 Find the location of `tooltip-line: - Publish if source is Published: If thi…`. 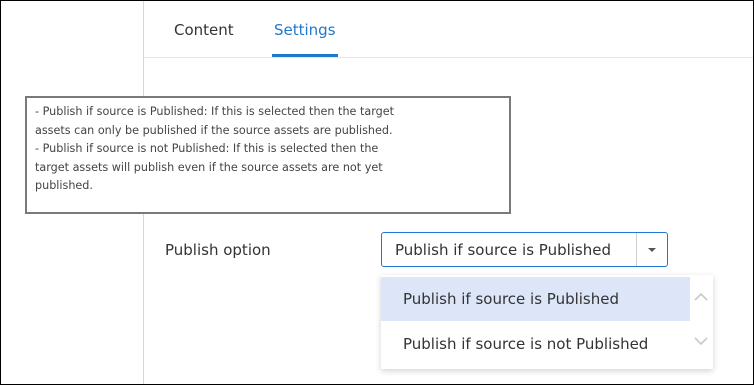

tooltip-line: - Publish if source is Published: If thi… is located at coordinates (214, 111).